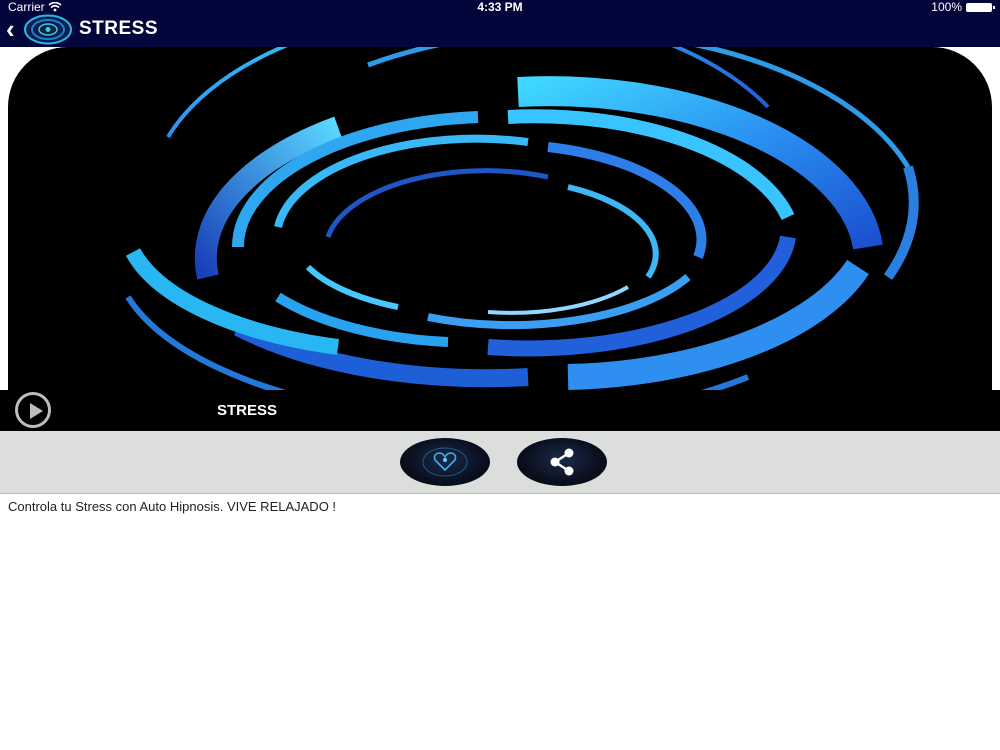 This screenshot has width=1000, height=750. I want to click on share-icon, so click(562, 462).